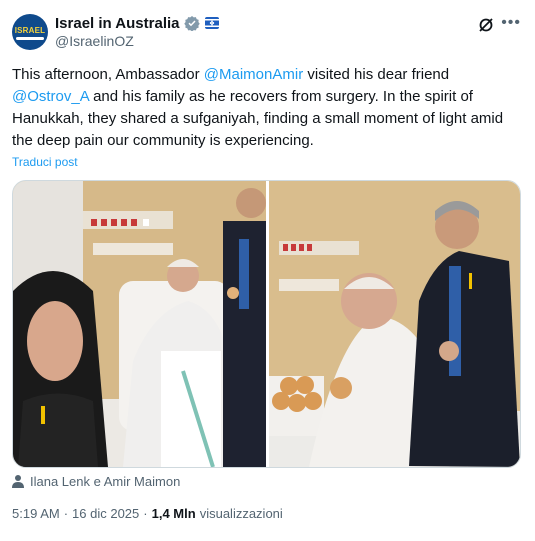  I want to click on account-handle: @IsraelinOZ, so click(94, 41).